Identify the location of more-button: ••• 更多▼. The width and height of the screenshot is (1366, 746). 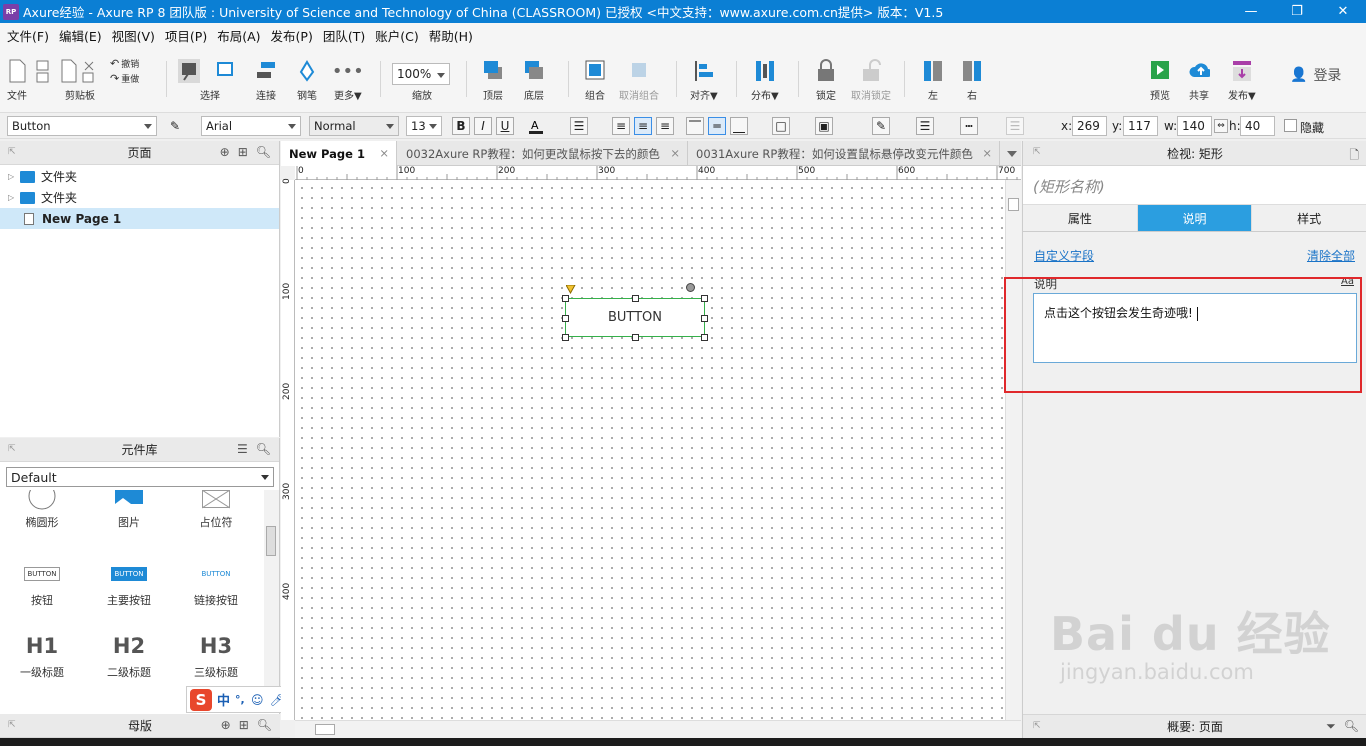
(348, 81).